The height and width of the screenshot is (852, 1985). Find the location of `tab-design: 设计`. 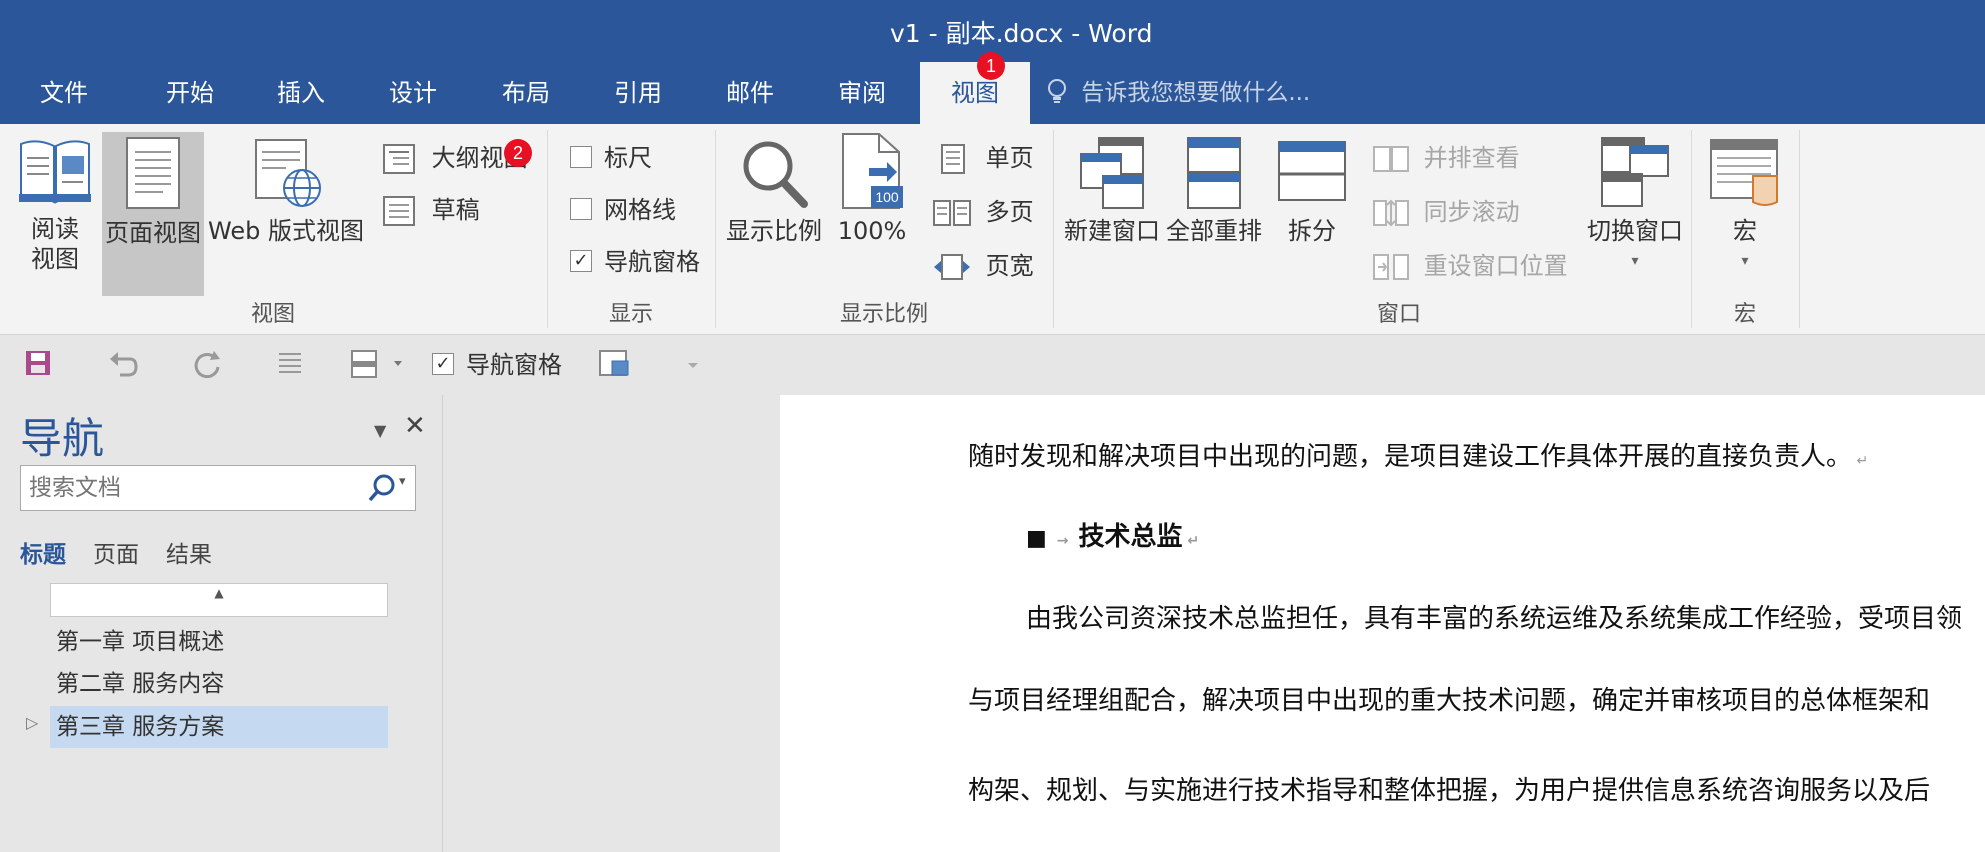

tab-design: 设计 is located at coordinates (413, 93).